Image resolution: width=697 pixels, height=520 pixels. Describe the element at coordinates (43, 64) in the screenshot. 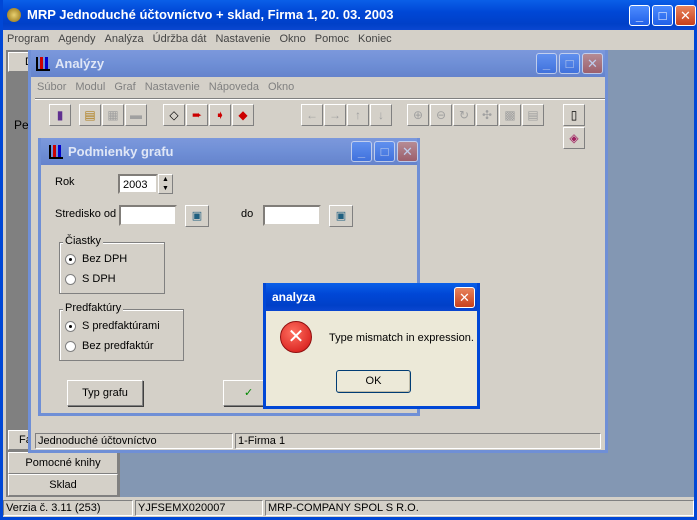

I see `bar-chart-icon` at that location.